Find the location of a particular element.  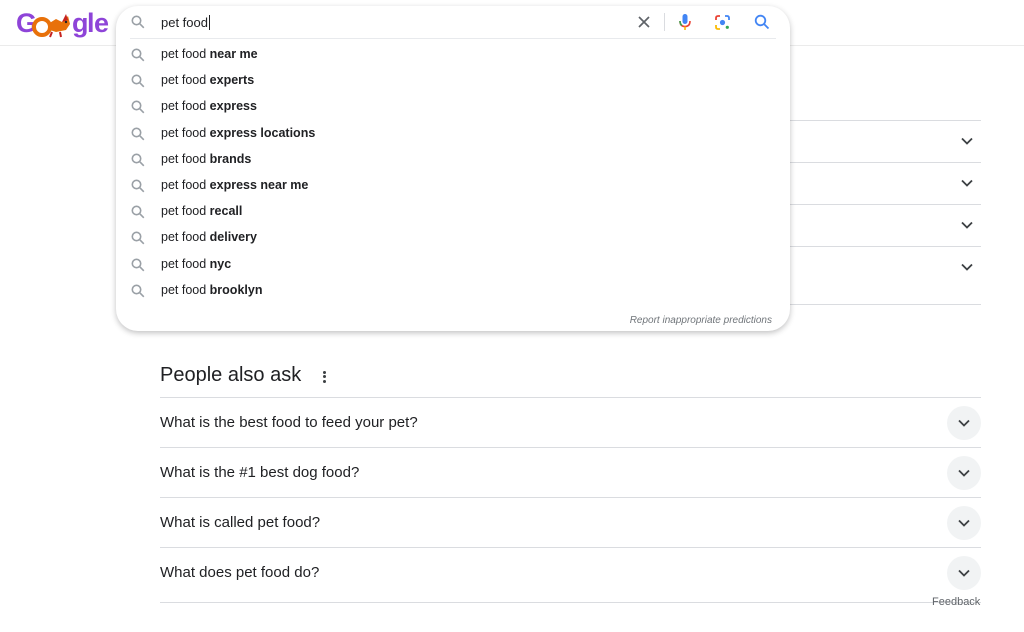

fox-doodle-icon is located at coordinates (51, 26).